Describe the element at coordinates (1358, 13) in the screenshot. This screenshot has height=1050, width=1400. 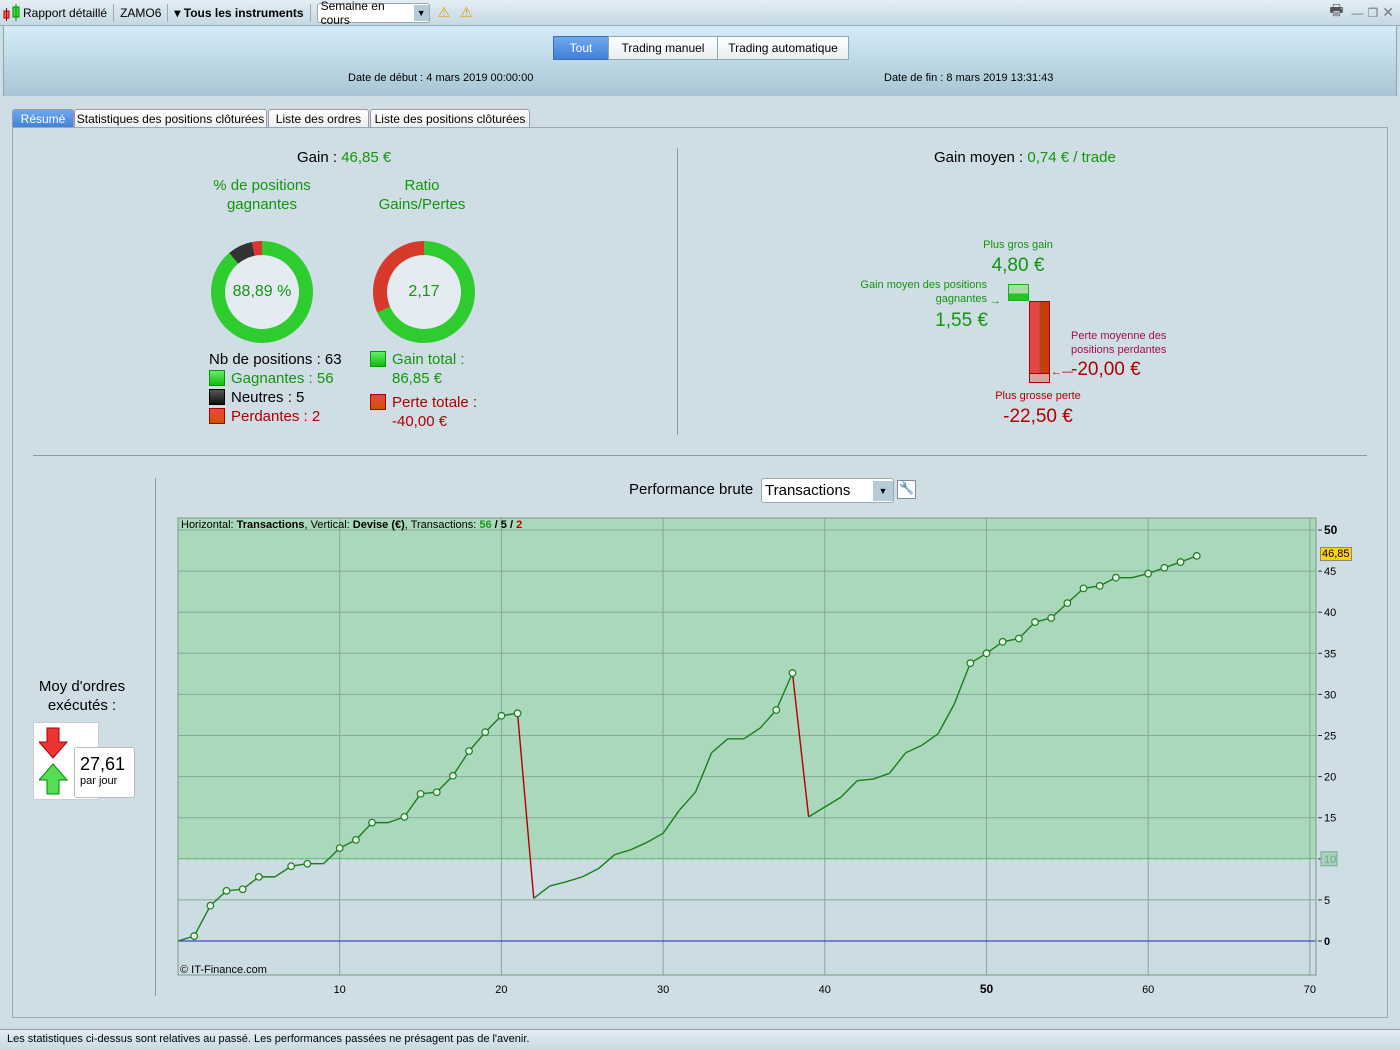
I see `minimize-icon: —` at that location.